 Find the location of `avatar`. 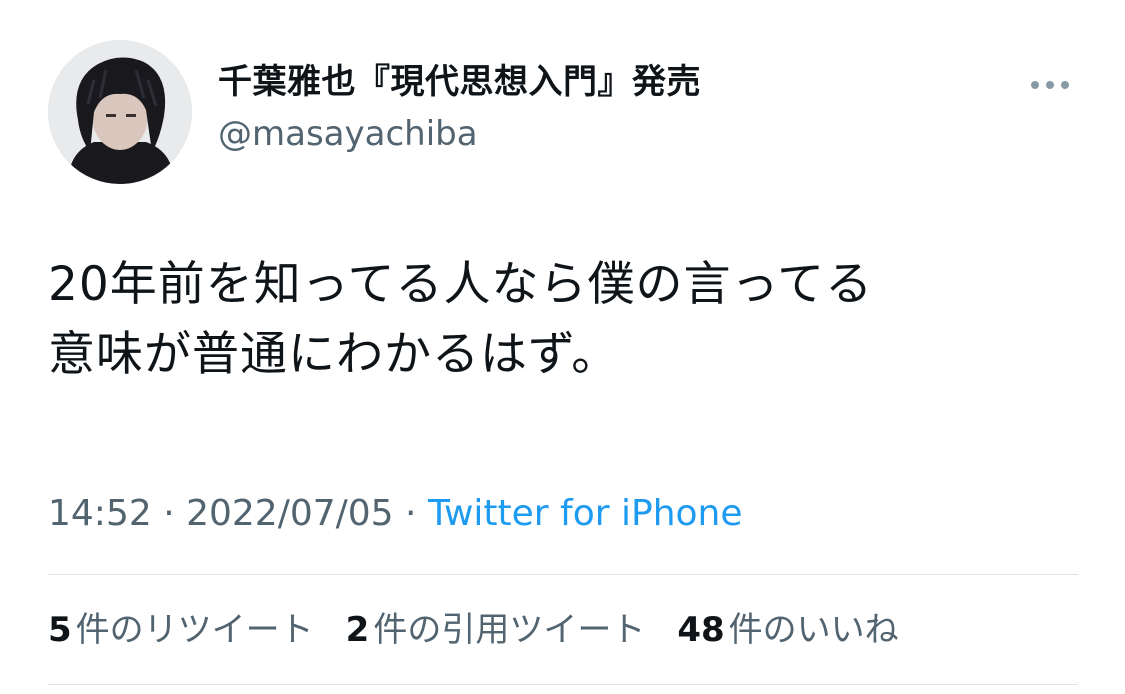

avatar is located at coordinates (120, 112).